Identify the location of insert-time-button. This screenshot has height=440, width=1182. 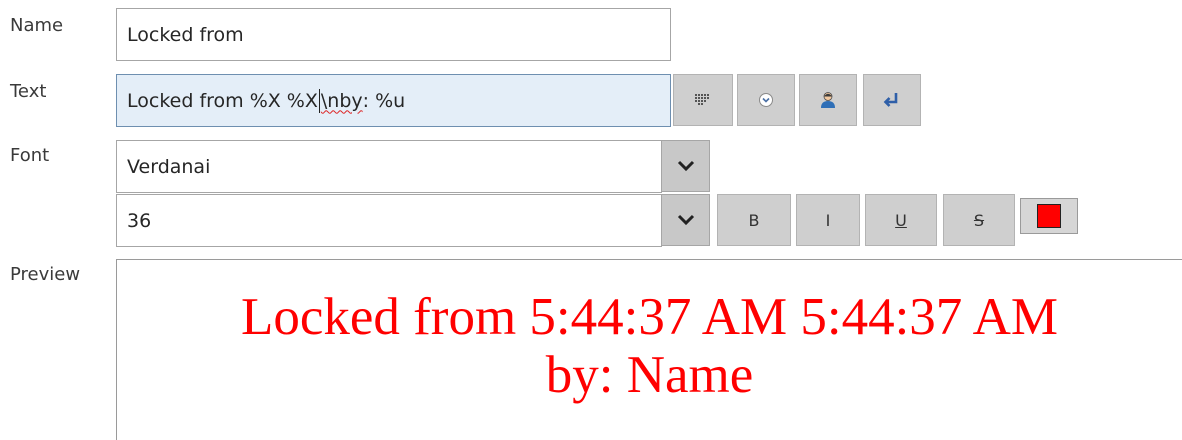
(766, 100).